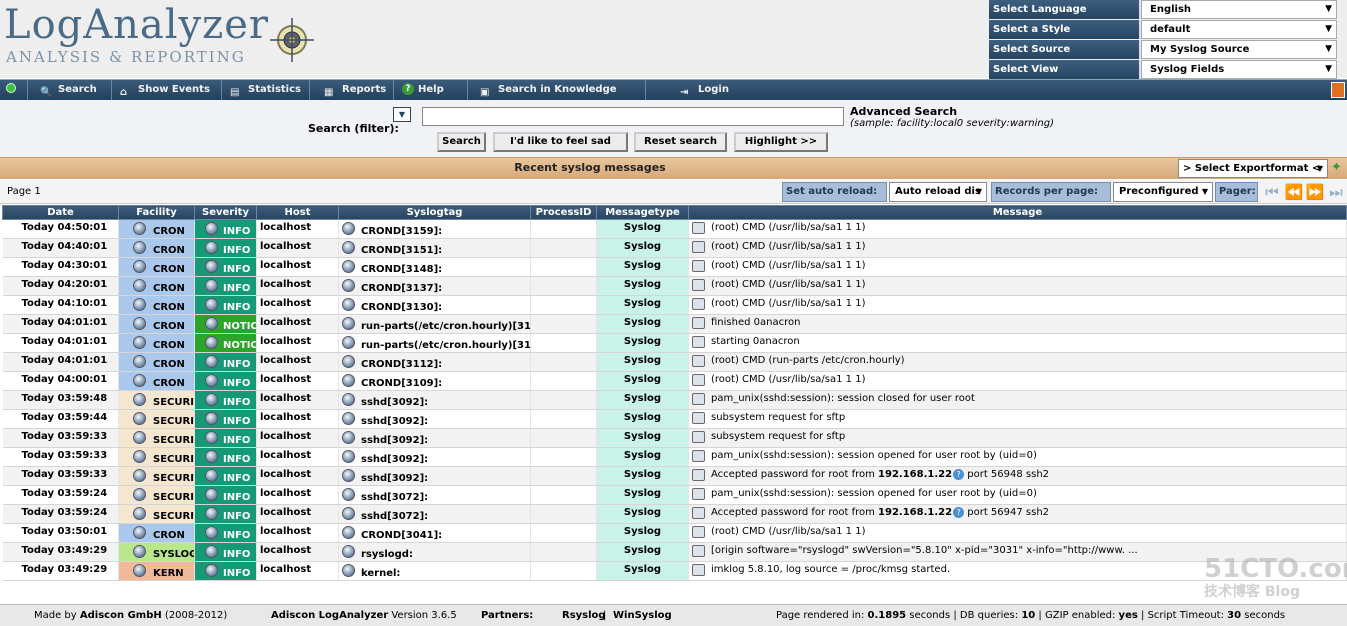 The width and height of the screenshot is (1347, 626). What do you see at coordinates (121, 615) in the screenshot?
I see `footer-company-link: Adiscon GmbH` at bounding box center [121, 615].